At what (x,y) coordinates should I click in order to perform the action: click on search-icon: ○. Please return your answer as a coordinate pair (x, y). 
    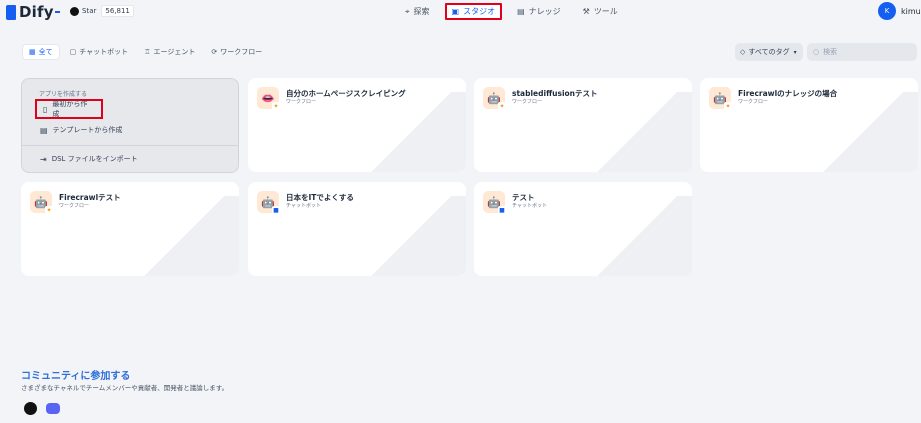
    Looking at the image, I should click on (816, 52).